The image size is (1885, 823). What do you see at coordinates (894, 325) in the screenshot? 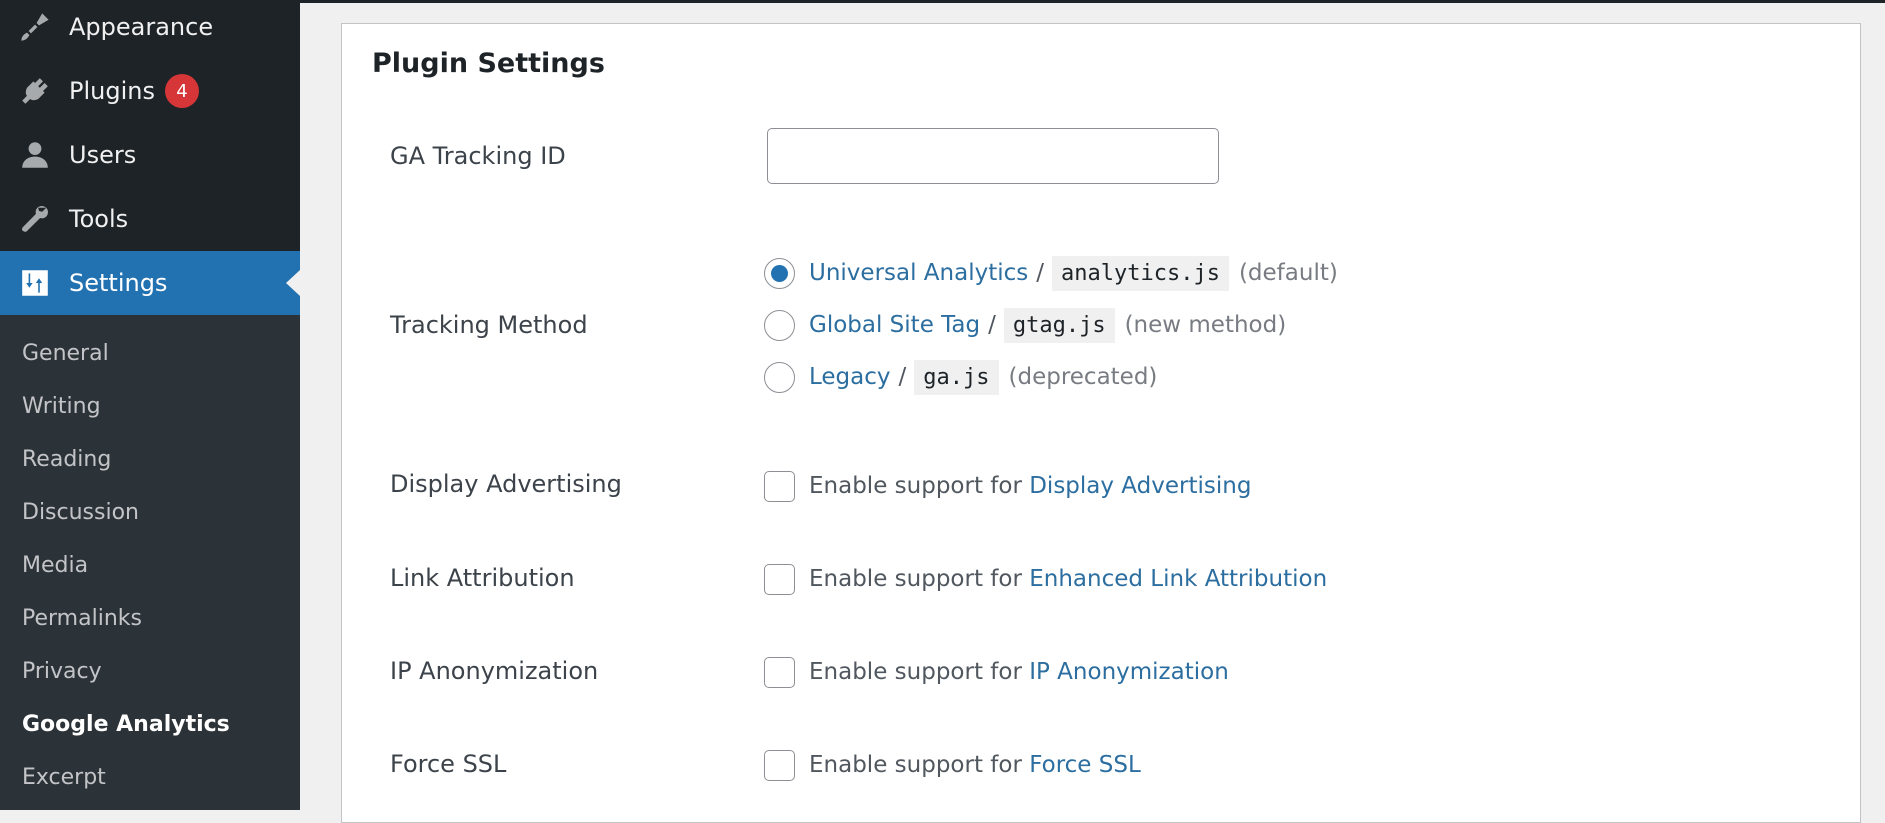
I see `global-site-tag-link: Global Site Tag` at bounding box center [894, 325].